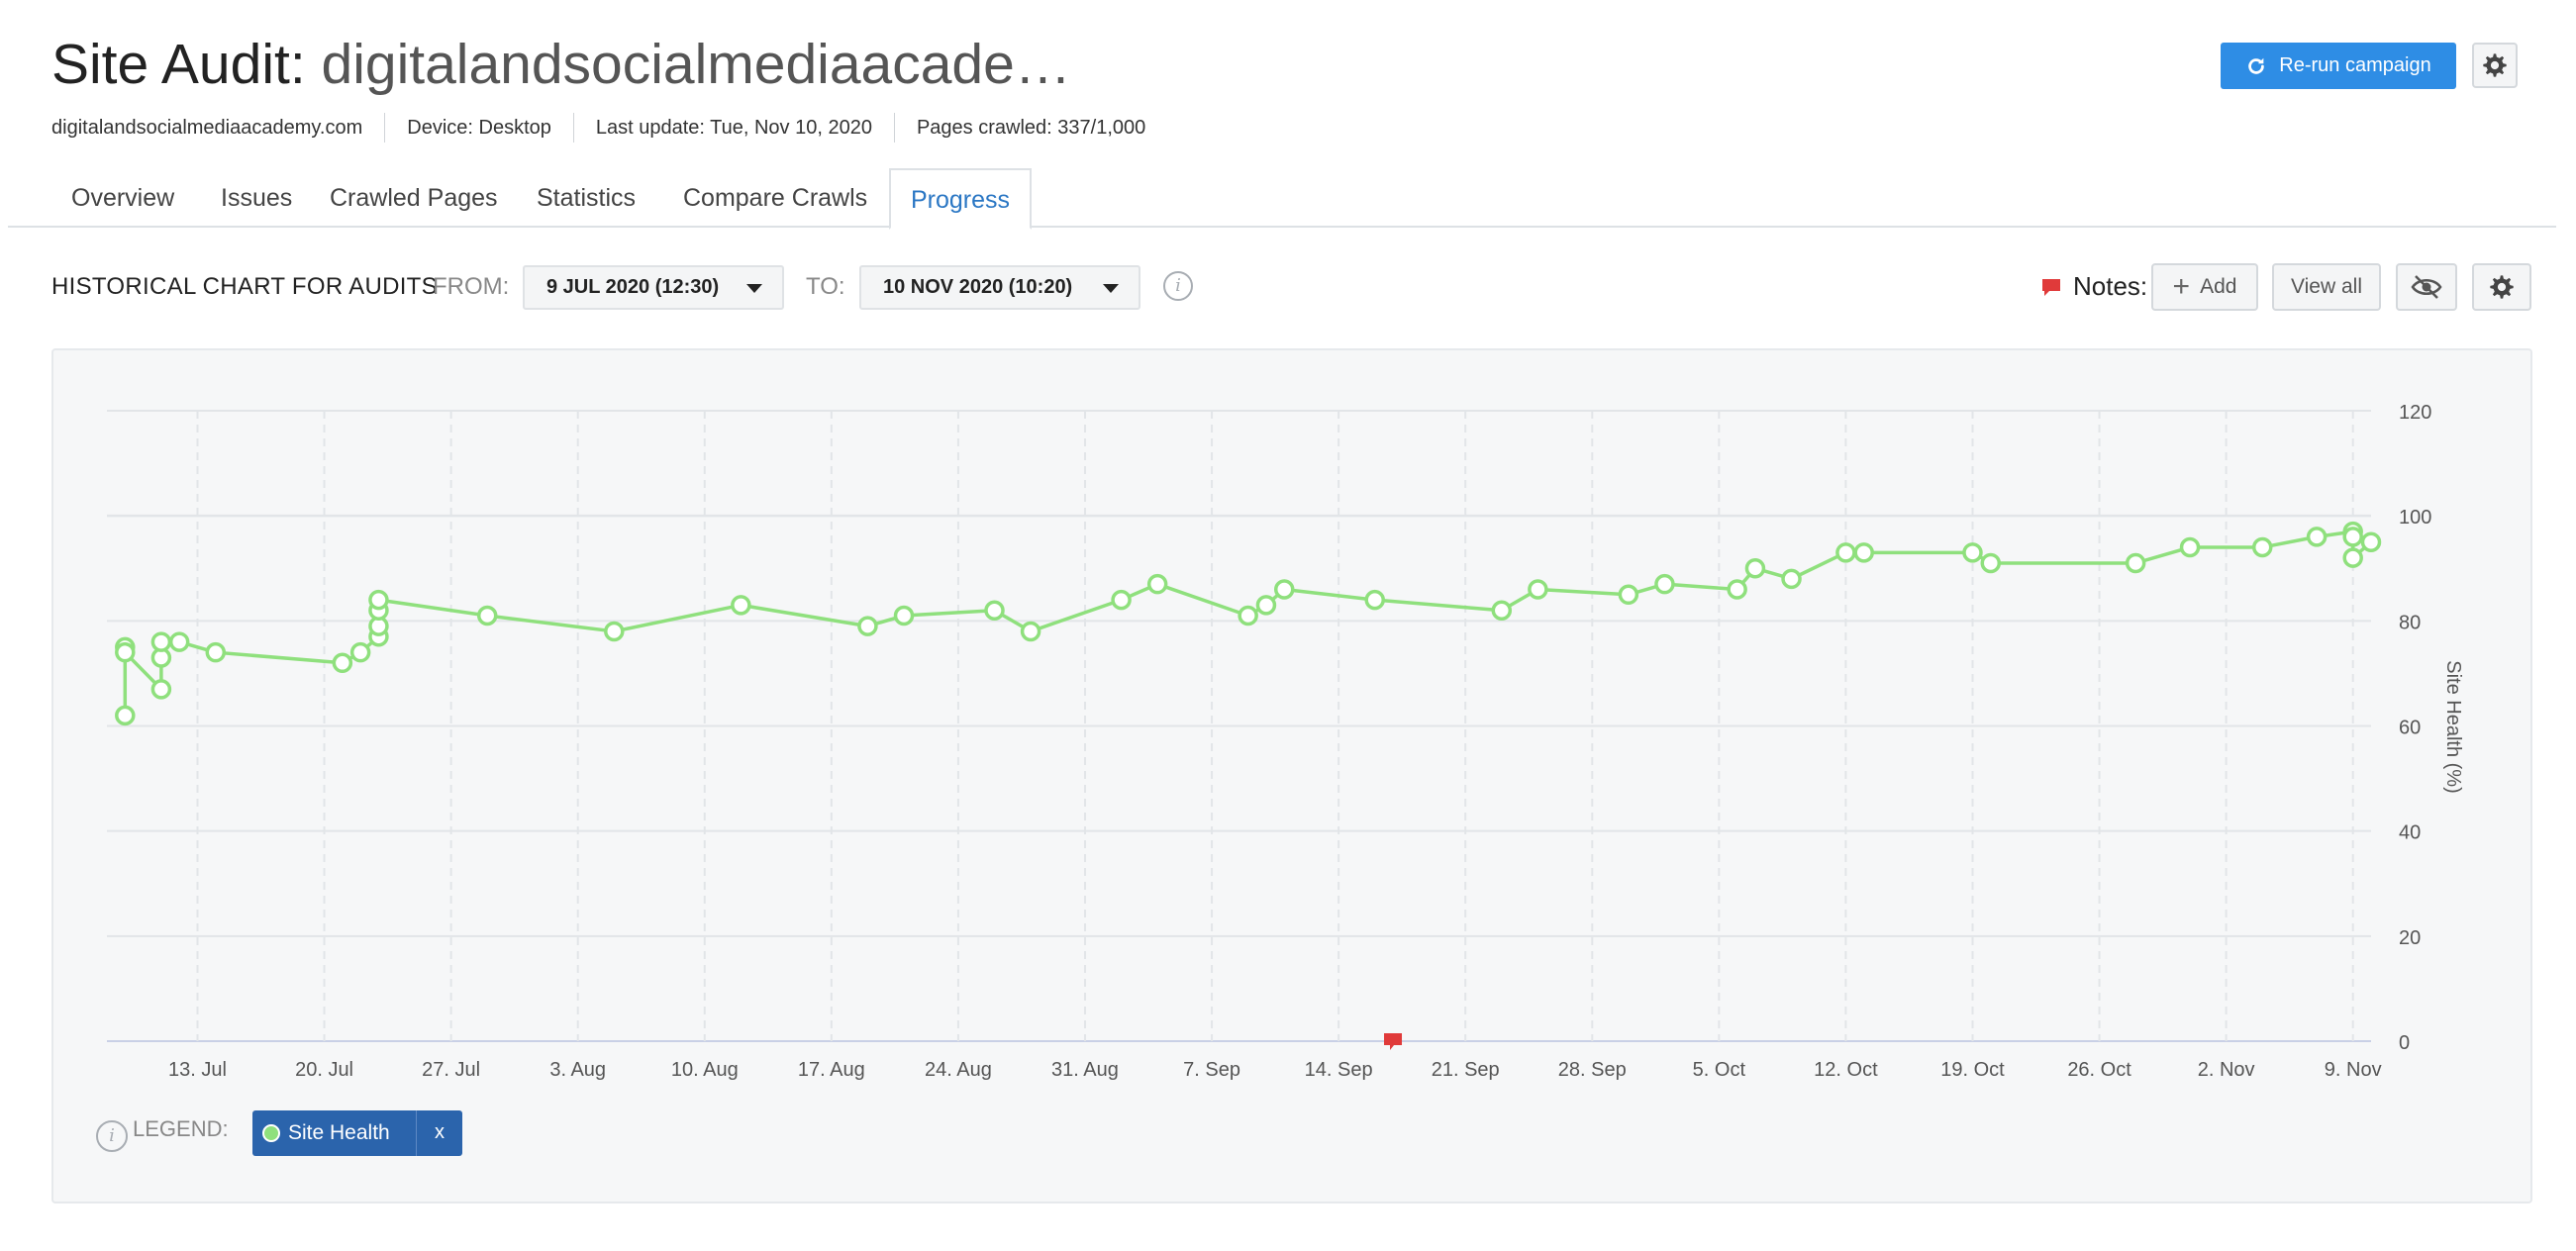  Describe the element at coordinates (197, 1070) in the screenshot. I see `x-tick-label: 13. Jul` at that location.